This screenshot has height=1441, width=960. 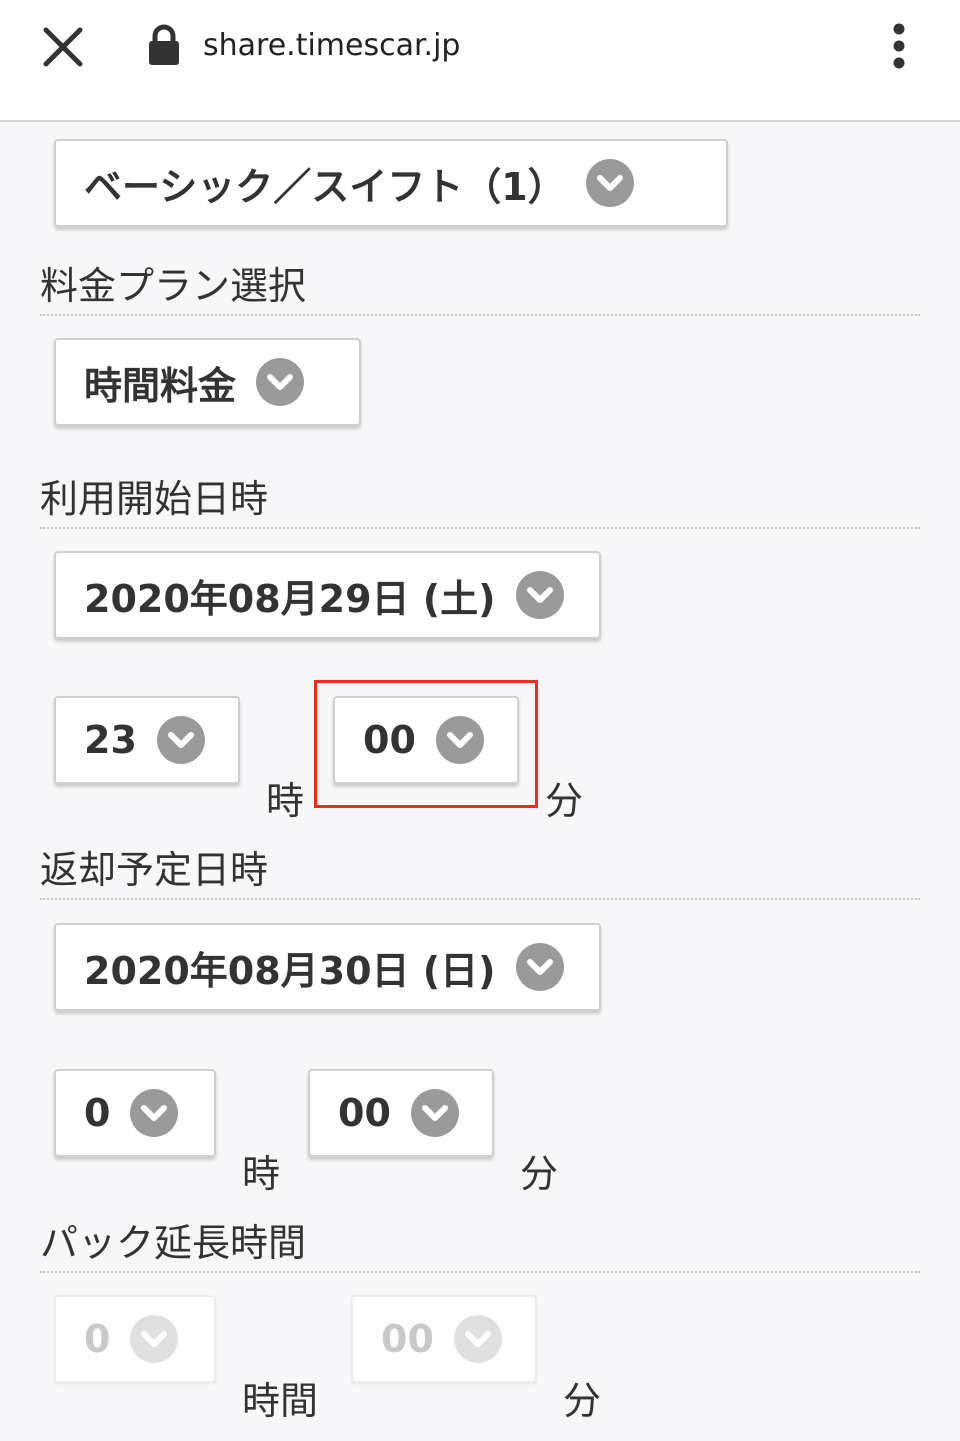 I want to click on pack-hours-select: 0, so click(x=135, y=1339).